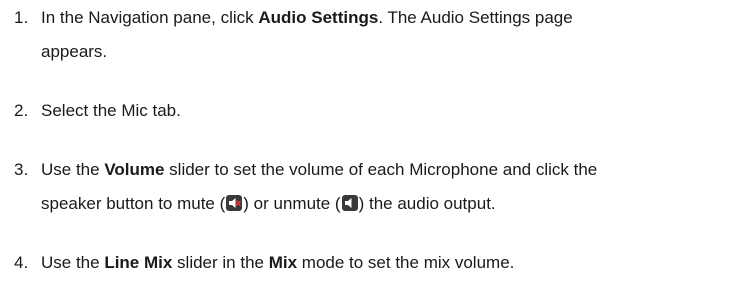  I want to click on step-text: Select the Mic tab., so click(111, 110).